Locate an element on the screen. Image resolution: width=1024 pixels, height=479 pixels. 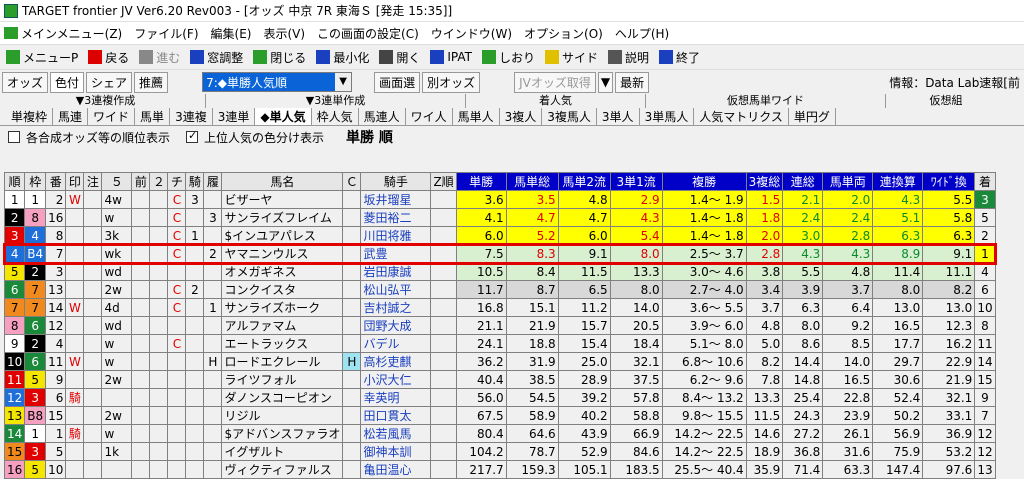
column-header: 注 is located at coordinates (93, 181).